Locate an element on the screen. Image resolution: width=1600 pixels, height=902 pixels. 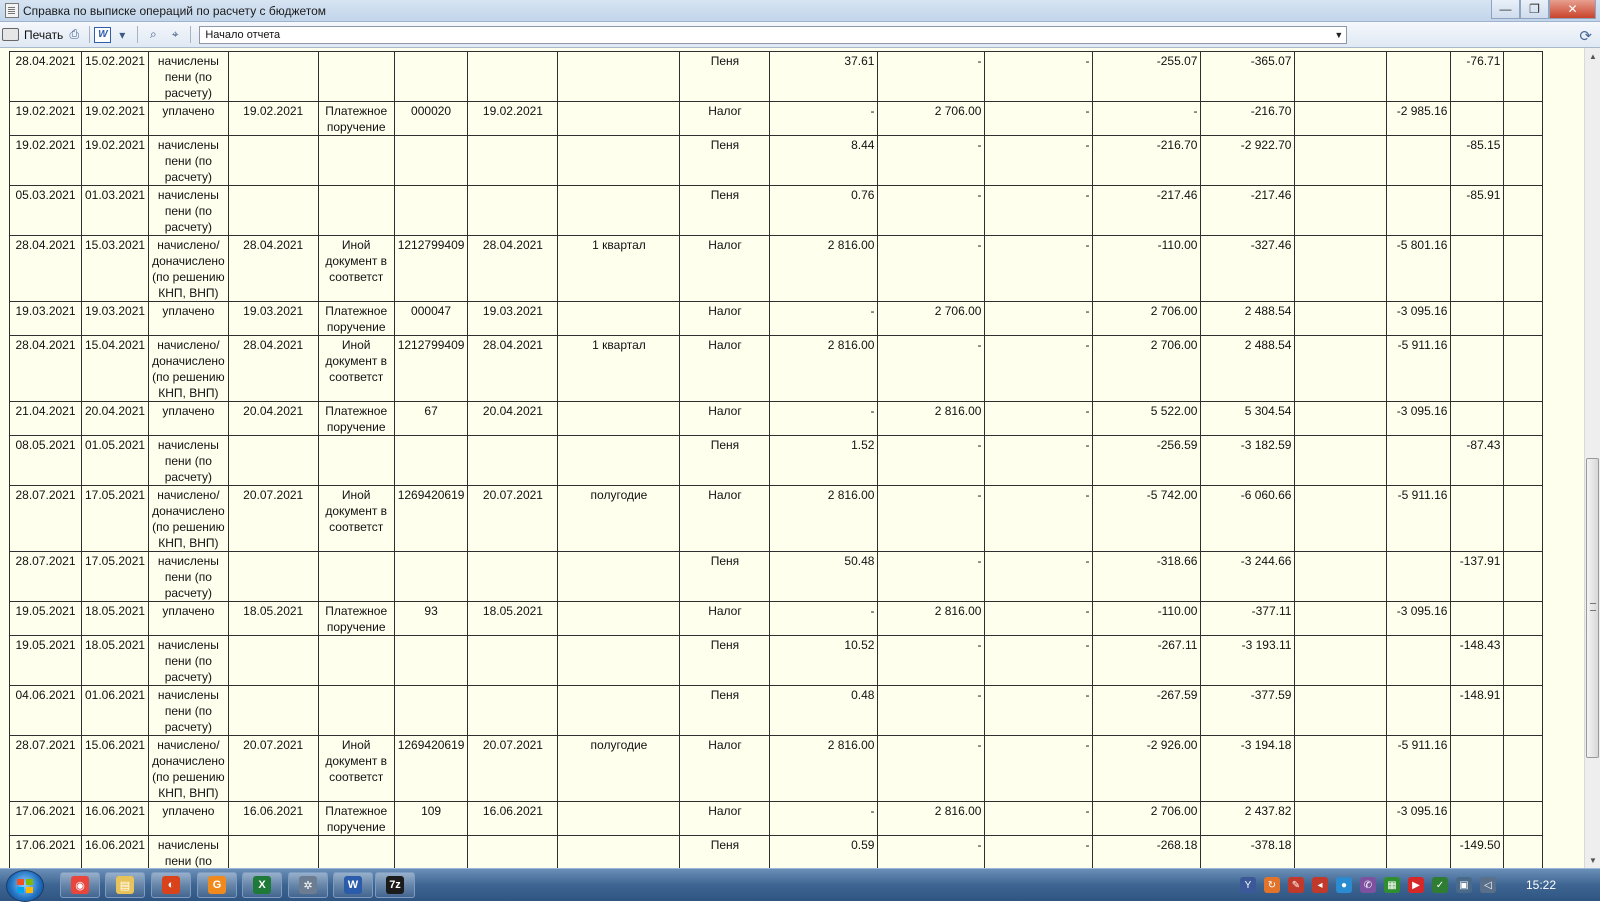
taskbar-button: ◉ is located at coordinates (80, 885).